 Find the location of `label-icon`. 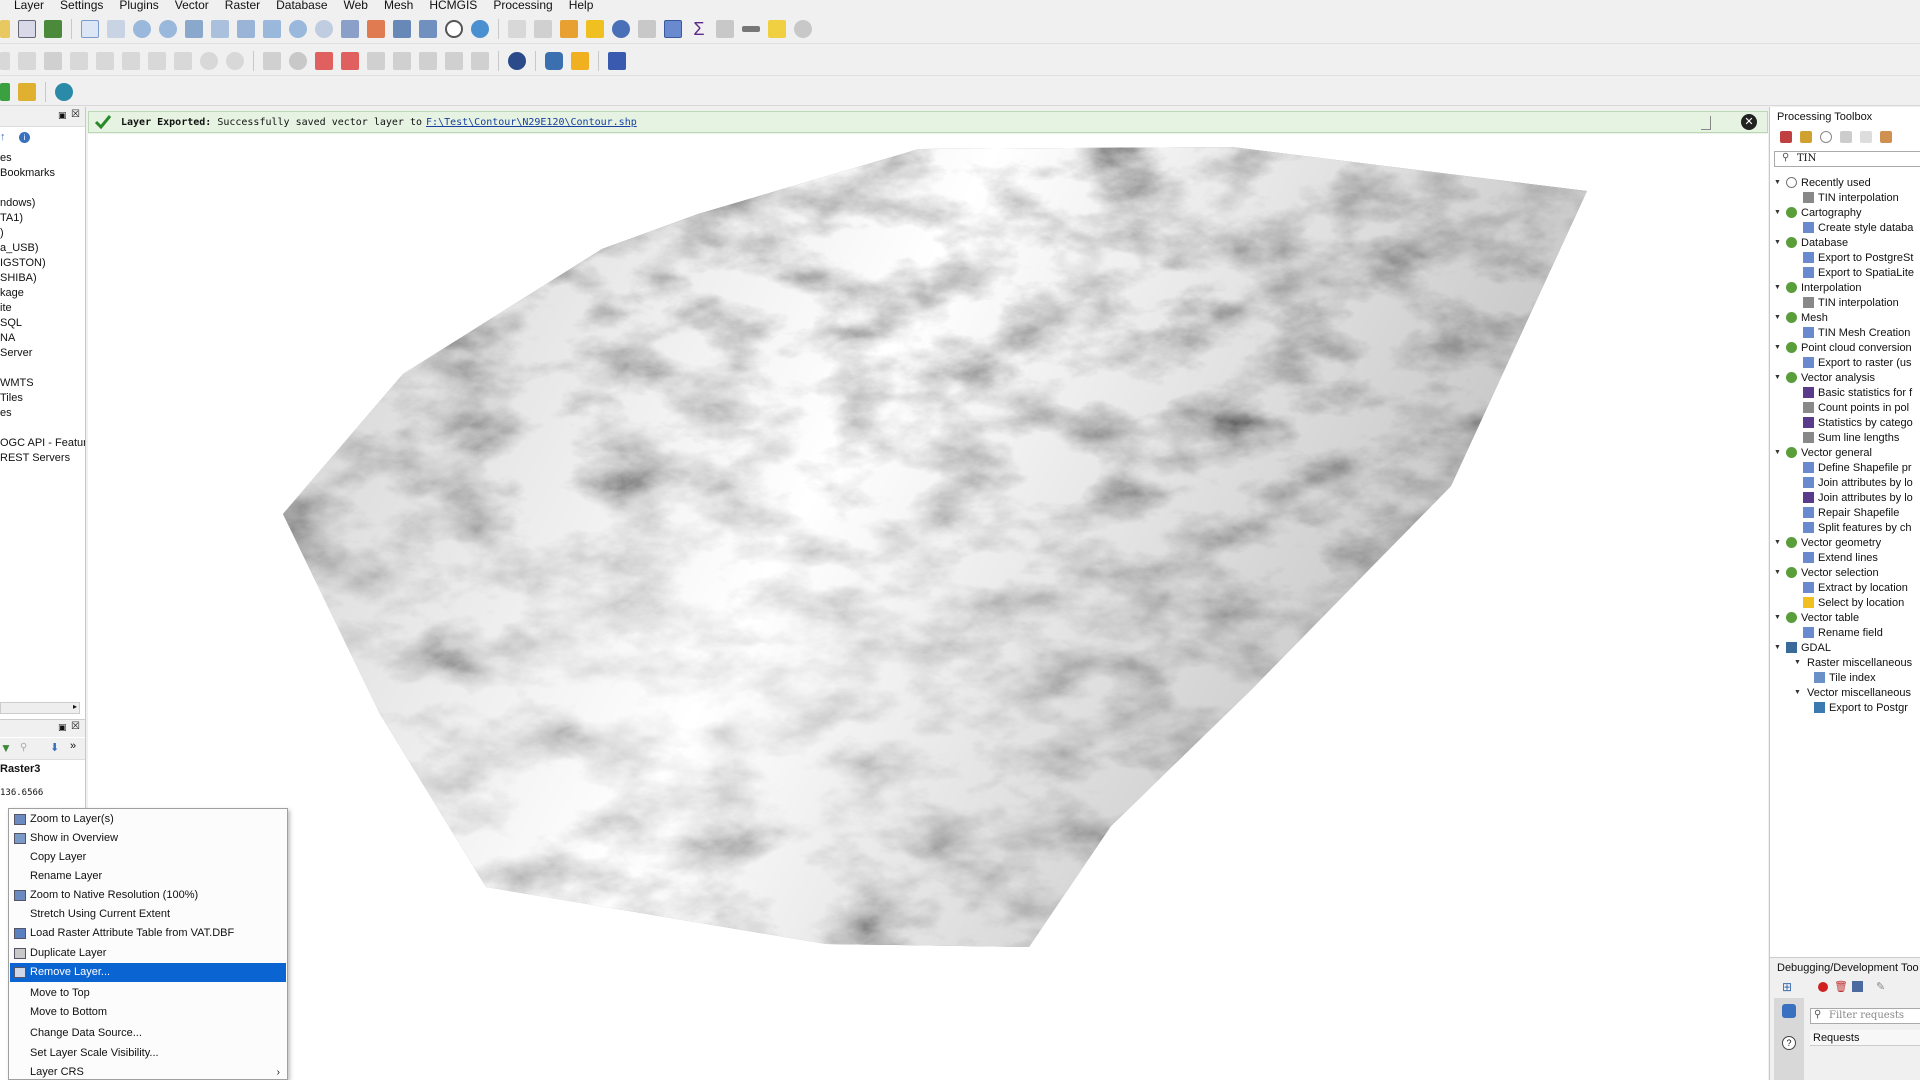

label-icon is located at coordinates (272, 60).